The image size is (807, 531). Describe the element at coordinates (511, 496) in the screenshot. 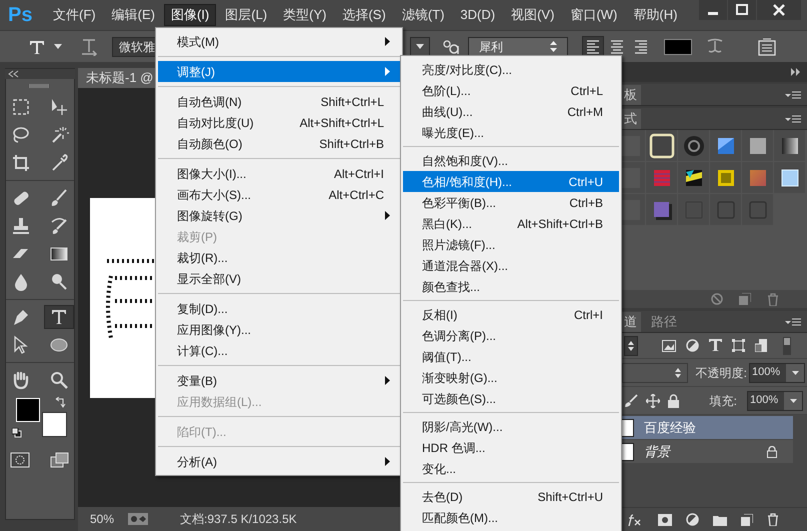

I see `menu-item: 去色(D) Shift+Ctrl+U` at that location.